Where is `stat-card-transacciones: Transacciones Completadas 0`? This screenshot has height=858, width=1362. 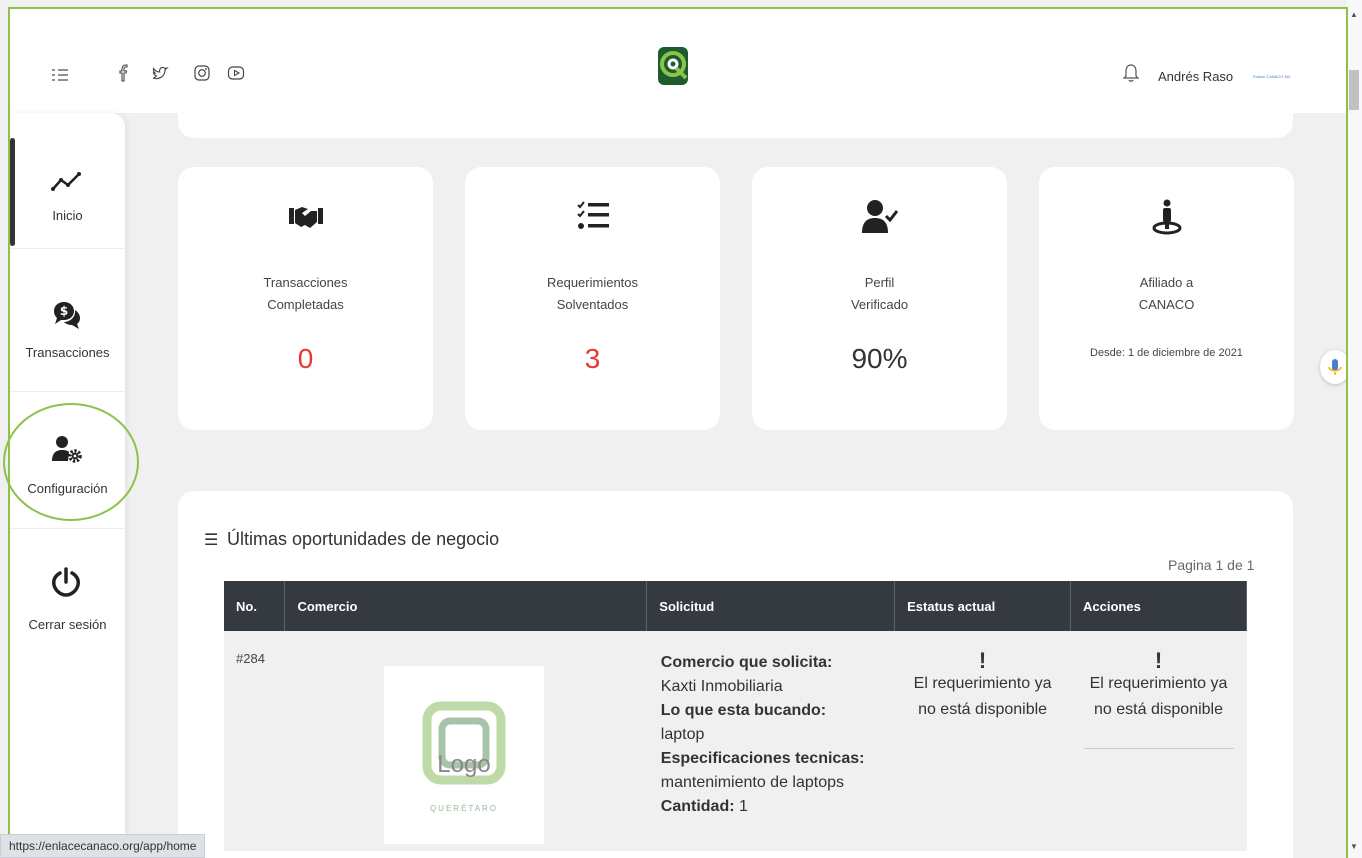
stat-card-transacciones: Transacciones Completadas 0 is located at coordinates (305, 298).